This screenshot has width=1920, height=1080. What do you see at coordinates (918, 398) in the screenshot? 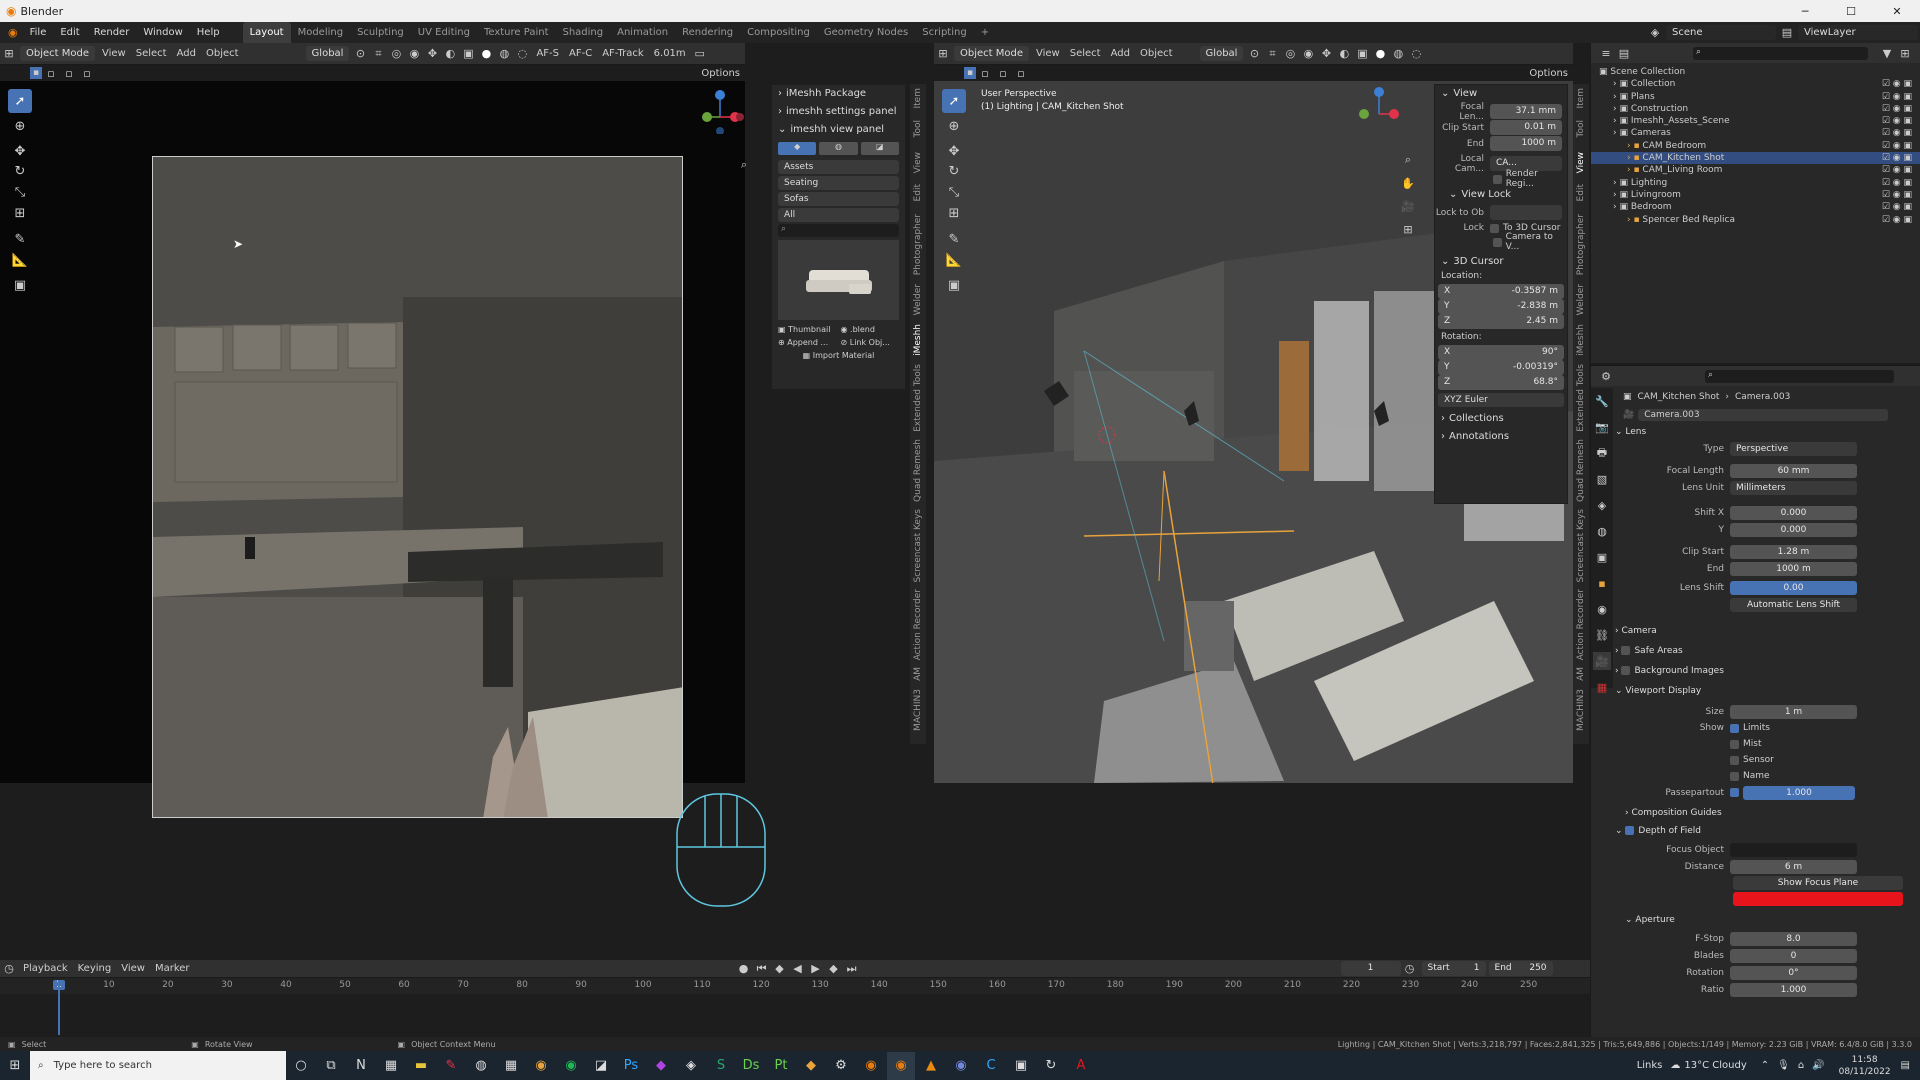
I see `left-vtab-extended-tools: Extended Tools` at bounding box center [918, 398].